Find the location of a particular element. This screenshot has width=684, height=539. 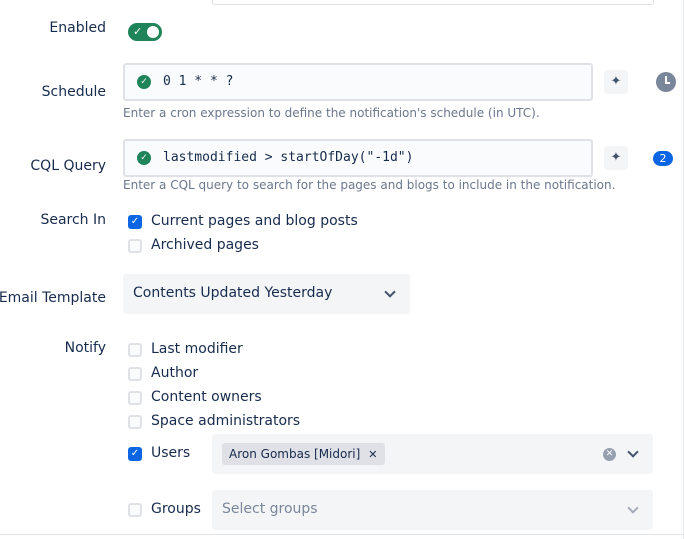

last-modifier-label: Last modifier is located at coordinates (197, 349).